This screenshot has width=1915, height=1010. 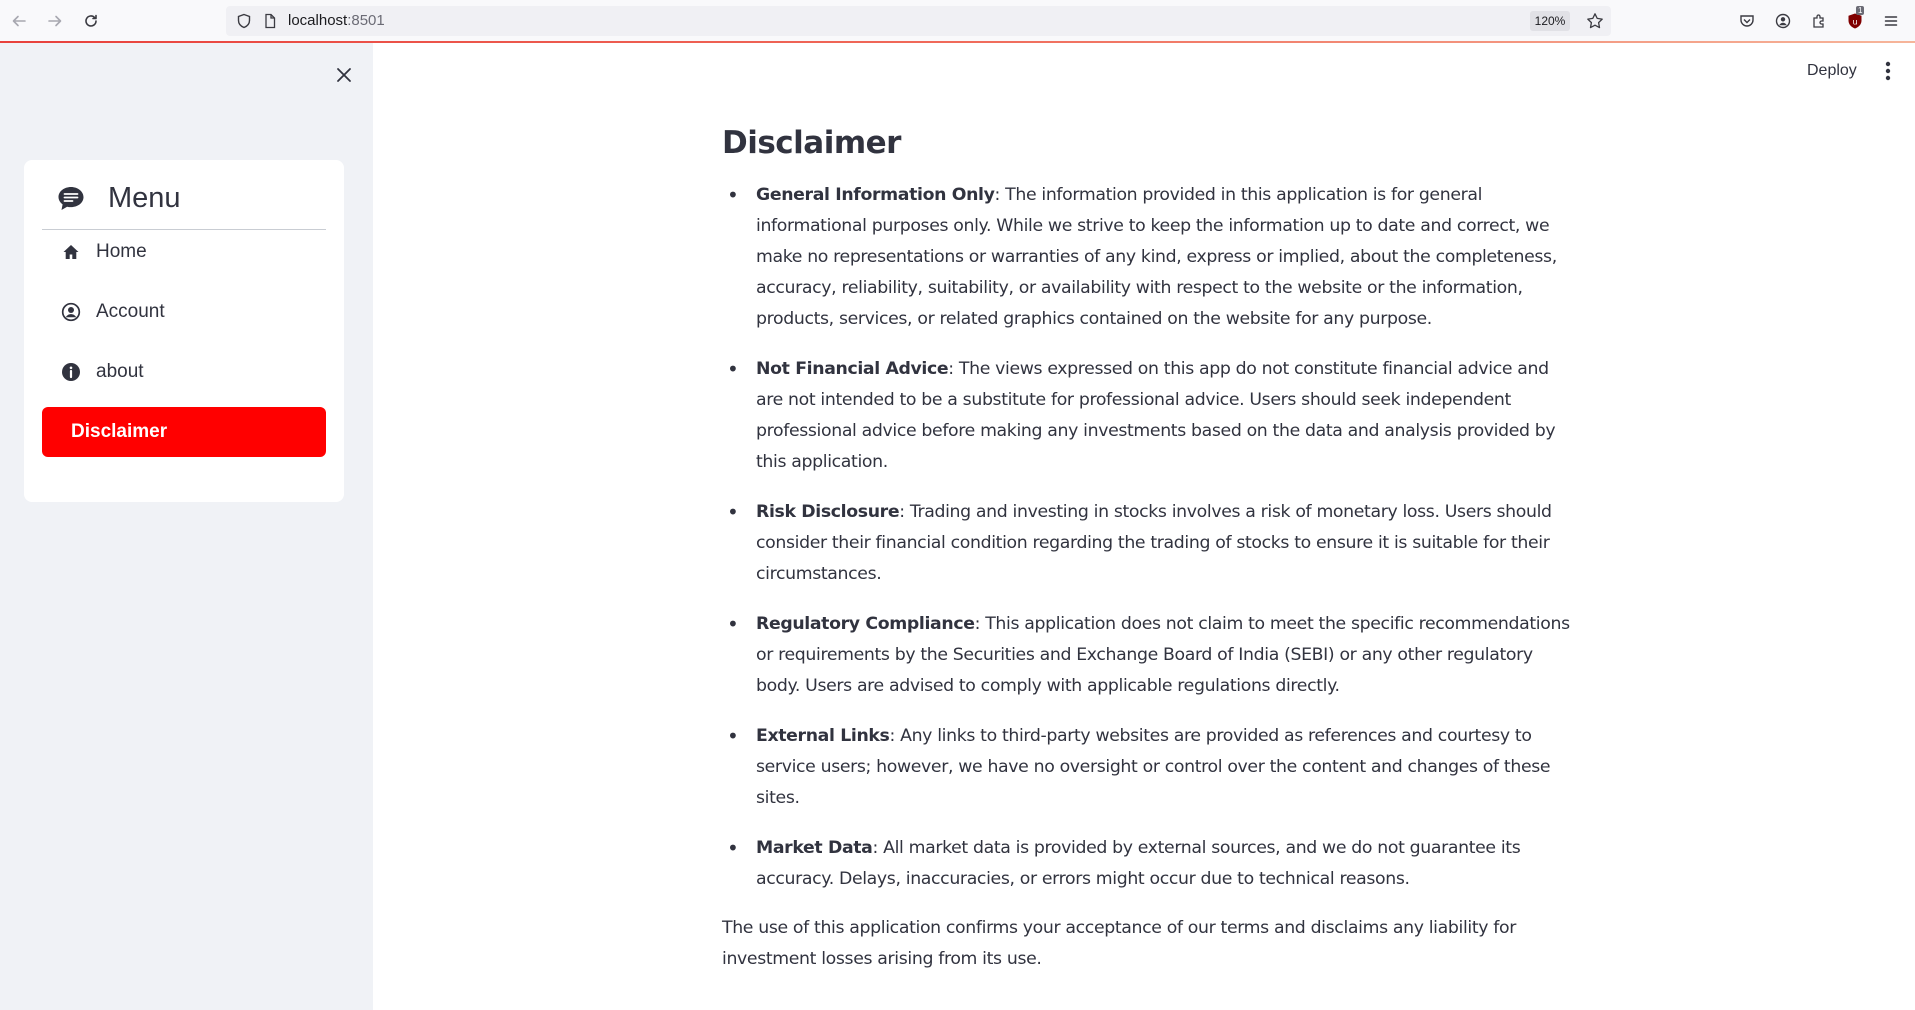 I want to click on address-bar: localhost:8501 120%, so click(x=918, y=21).